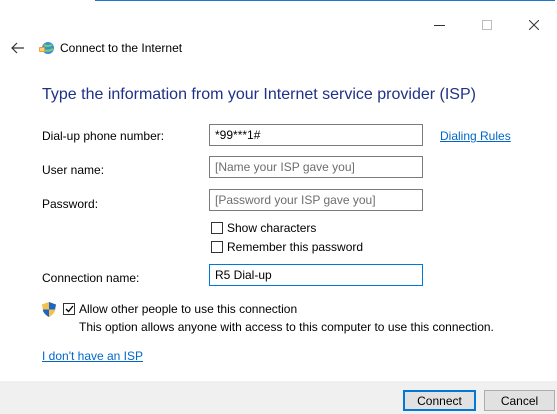 The height and width of the screenshot is (414, 557). I want to click on phone-number-field, so click(316, 135).